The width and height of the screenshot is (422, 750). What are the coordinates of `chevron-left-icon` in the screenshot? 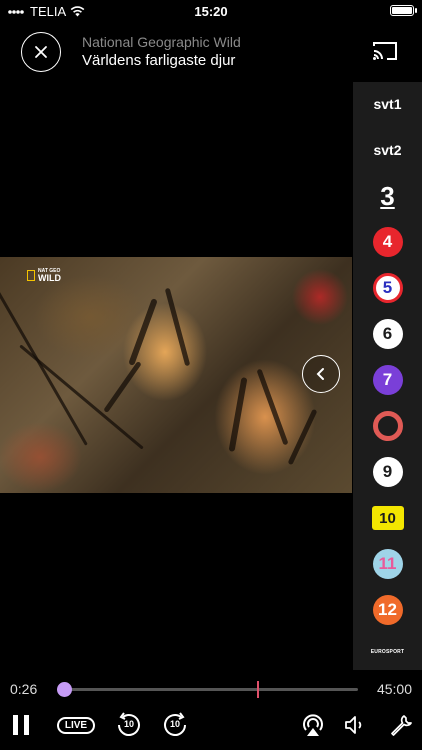 It's located at (320, 374).